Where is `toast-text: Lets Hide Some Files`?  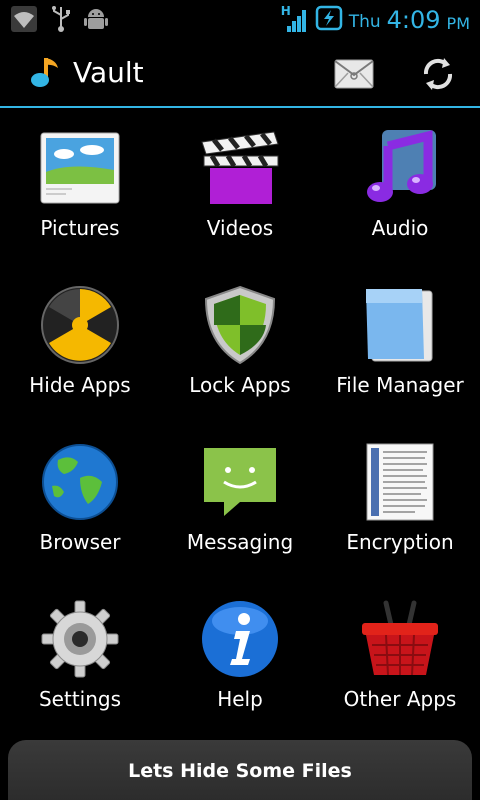
toast-text: Lets Hide Some Files is located at coordinates (240, 771).